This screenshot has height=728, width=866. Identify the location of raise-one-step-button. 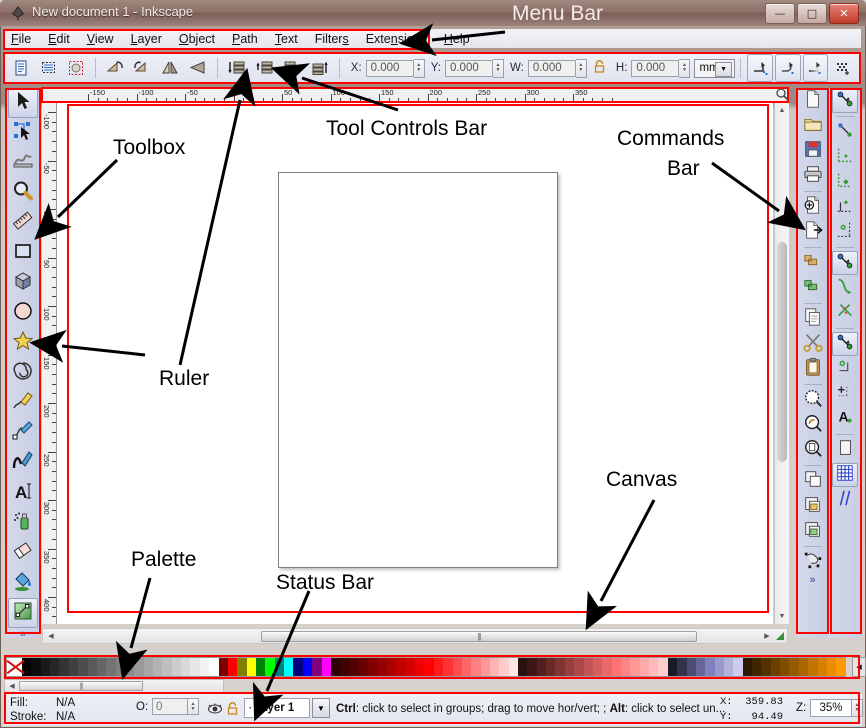
(292, 68).